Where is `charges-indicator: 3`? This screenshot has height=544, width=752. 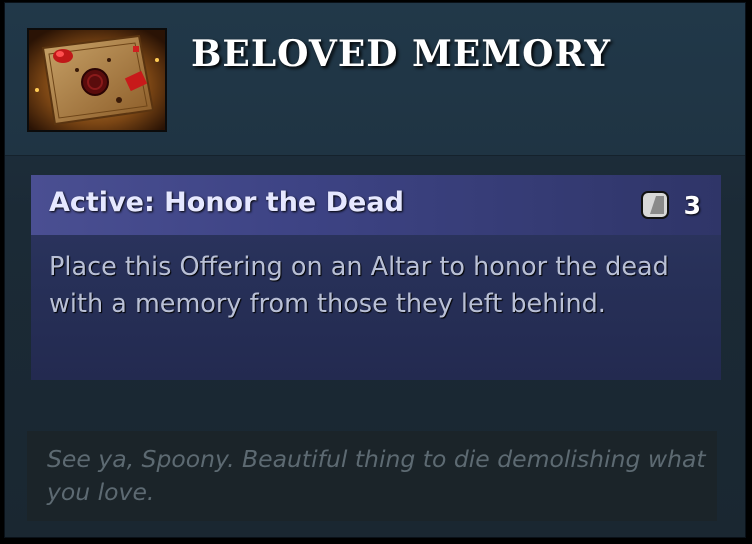
charges-indicator: 3 is located at coordinates (670, 205).